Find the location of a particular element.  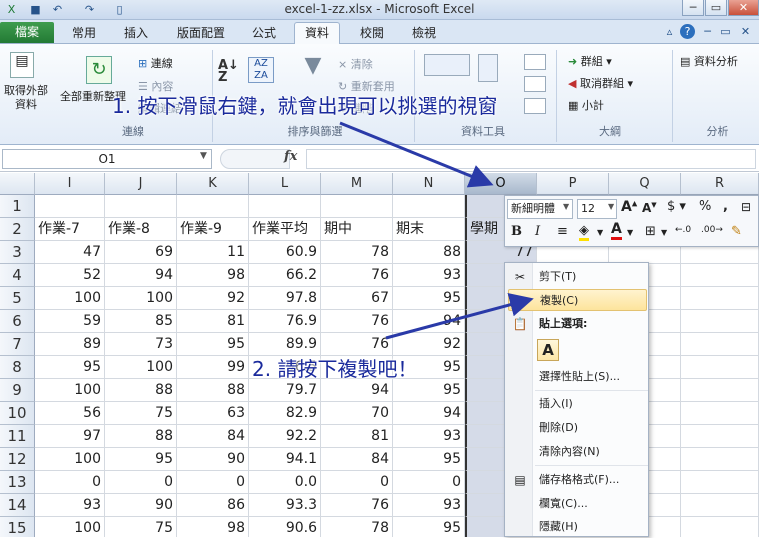

arrow-to-copy is located at coordinates (459, 316).